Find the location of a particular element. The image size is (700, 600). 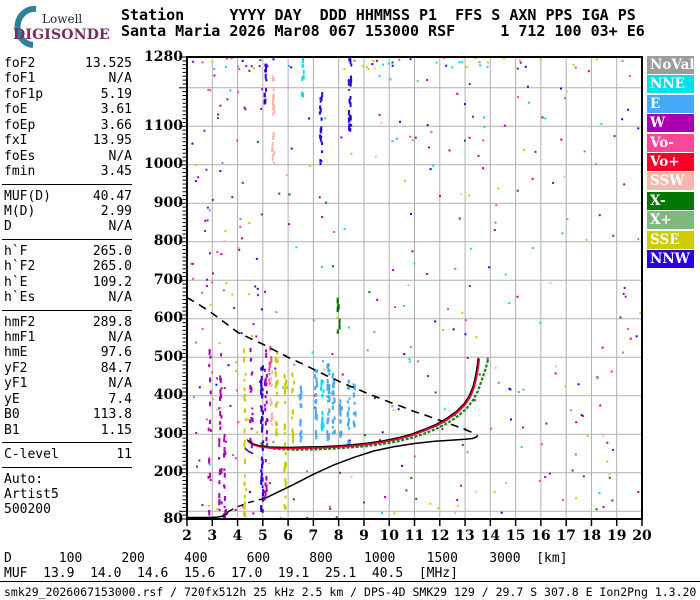

param-row: h`E 109.2 is located at coordinates (68, 282).